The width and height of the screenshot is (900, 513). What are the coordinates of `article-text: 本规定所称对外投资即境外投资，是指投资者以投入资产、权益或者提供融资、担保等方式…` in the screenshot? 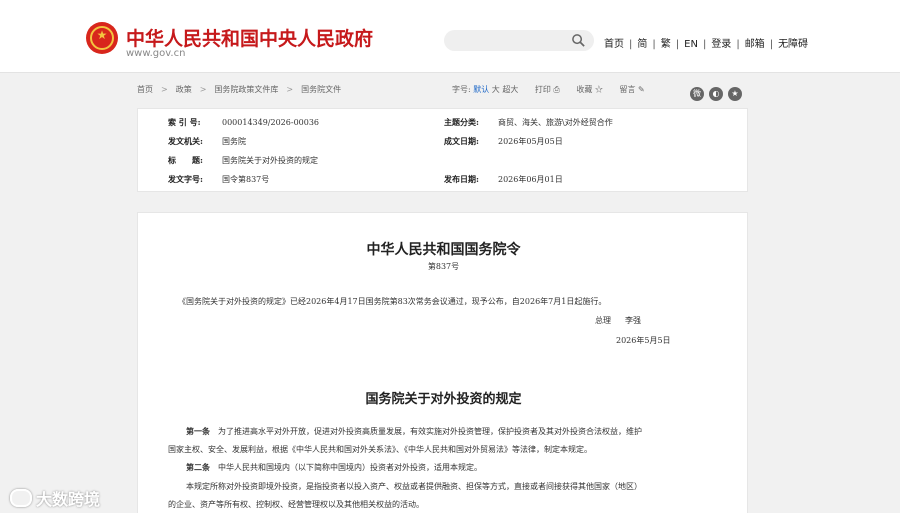 It's located at (414, 486).